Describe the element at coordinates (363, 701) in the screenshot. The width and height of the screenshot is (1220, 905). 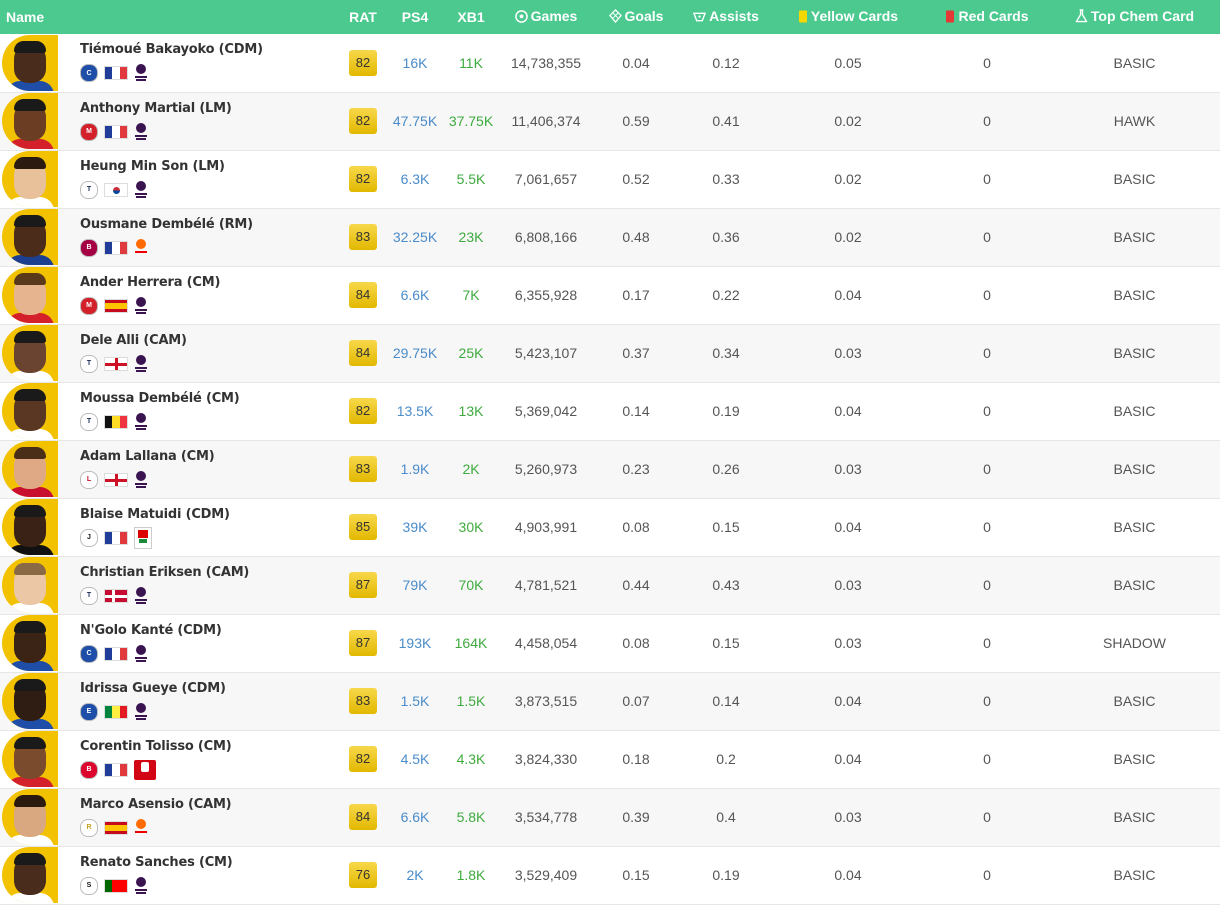
I see `rating-cell: 83` at that location.